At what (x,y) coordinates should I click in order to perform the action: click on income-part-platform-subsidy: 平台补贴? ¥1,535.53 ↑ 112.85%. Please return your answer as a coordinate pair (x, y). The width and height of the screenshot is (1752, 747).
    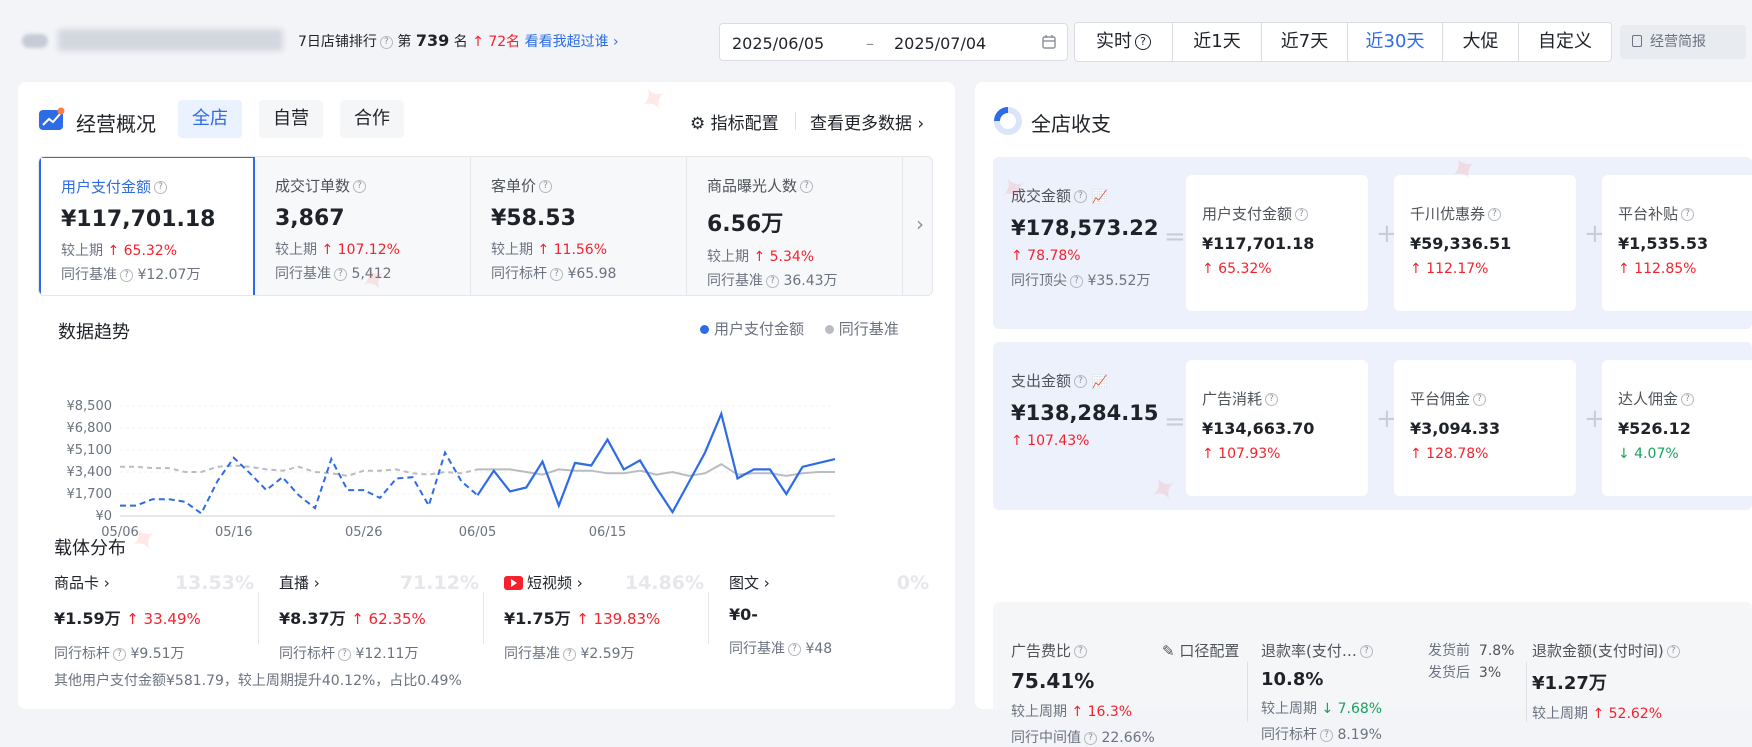
    Looking at the image, I should click on (1677, 243).